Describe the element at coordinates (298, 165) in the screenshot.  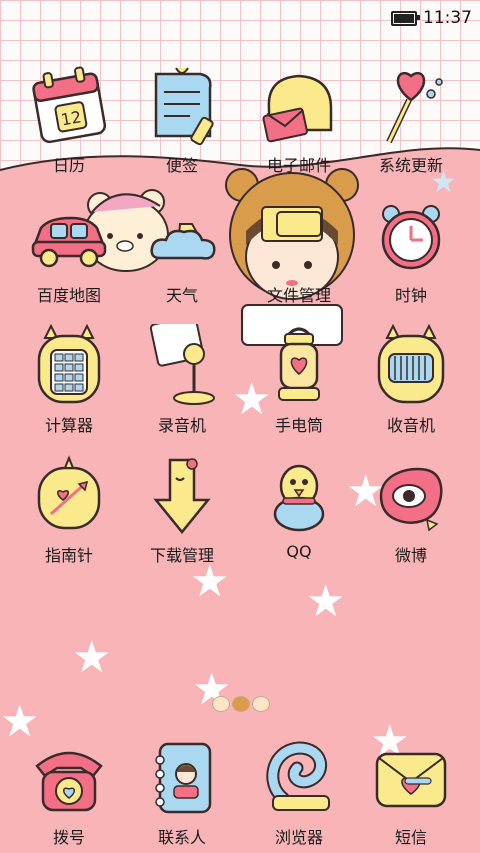
I see `app-label: 电子邮件` at that location.